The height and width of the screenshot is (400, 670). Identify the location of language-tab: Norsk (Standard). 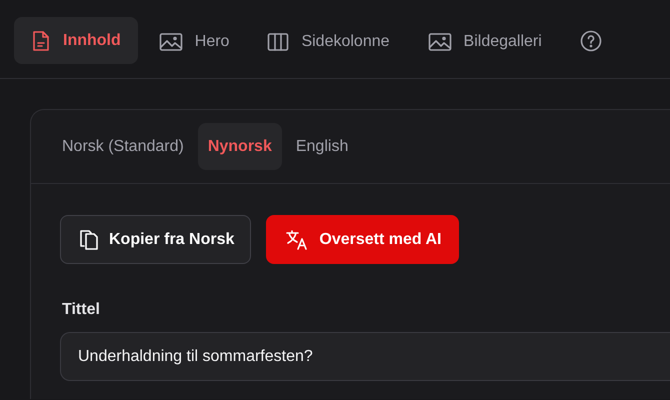
(123, 146).